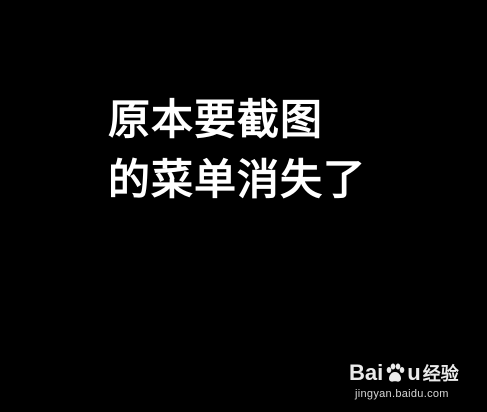 Image resolution: width=487 pixels, height=412 pixels. What do you see at coordinates (395, 372) in the screenshot?
I see `paw-icon` at bounding box center [395, 372].